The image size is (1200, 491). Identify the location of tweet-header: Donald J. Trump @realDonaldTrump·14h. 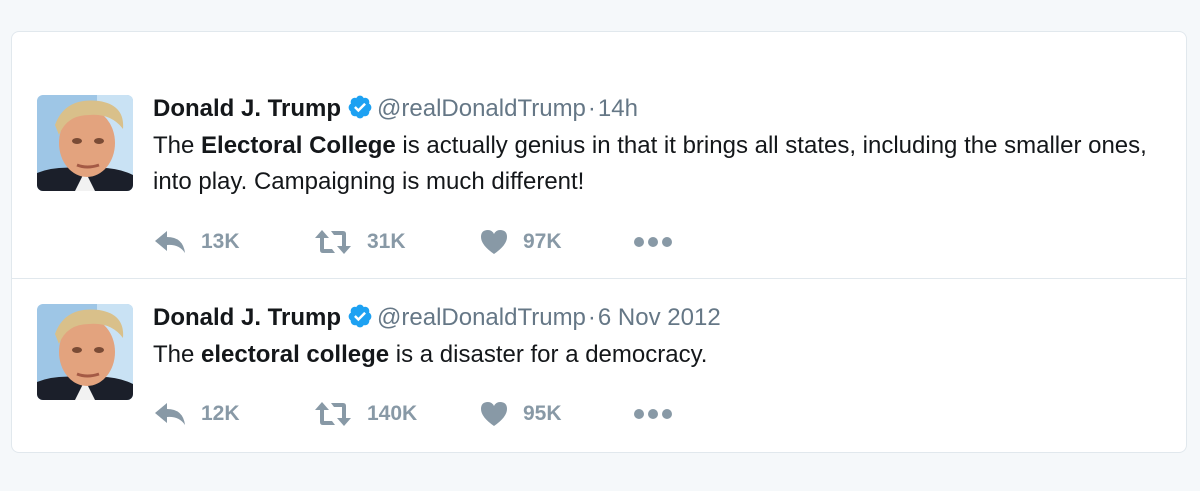
(395, 109).